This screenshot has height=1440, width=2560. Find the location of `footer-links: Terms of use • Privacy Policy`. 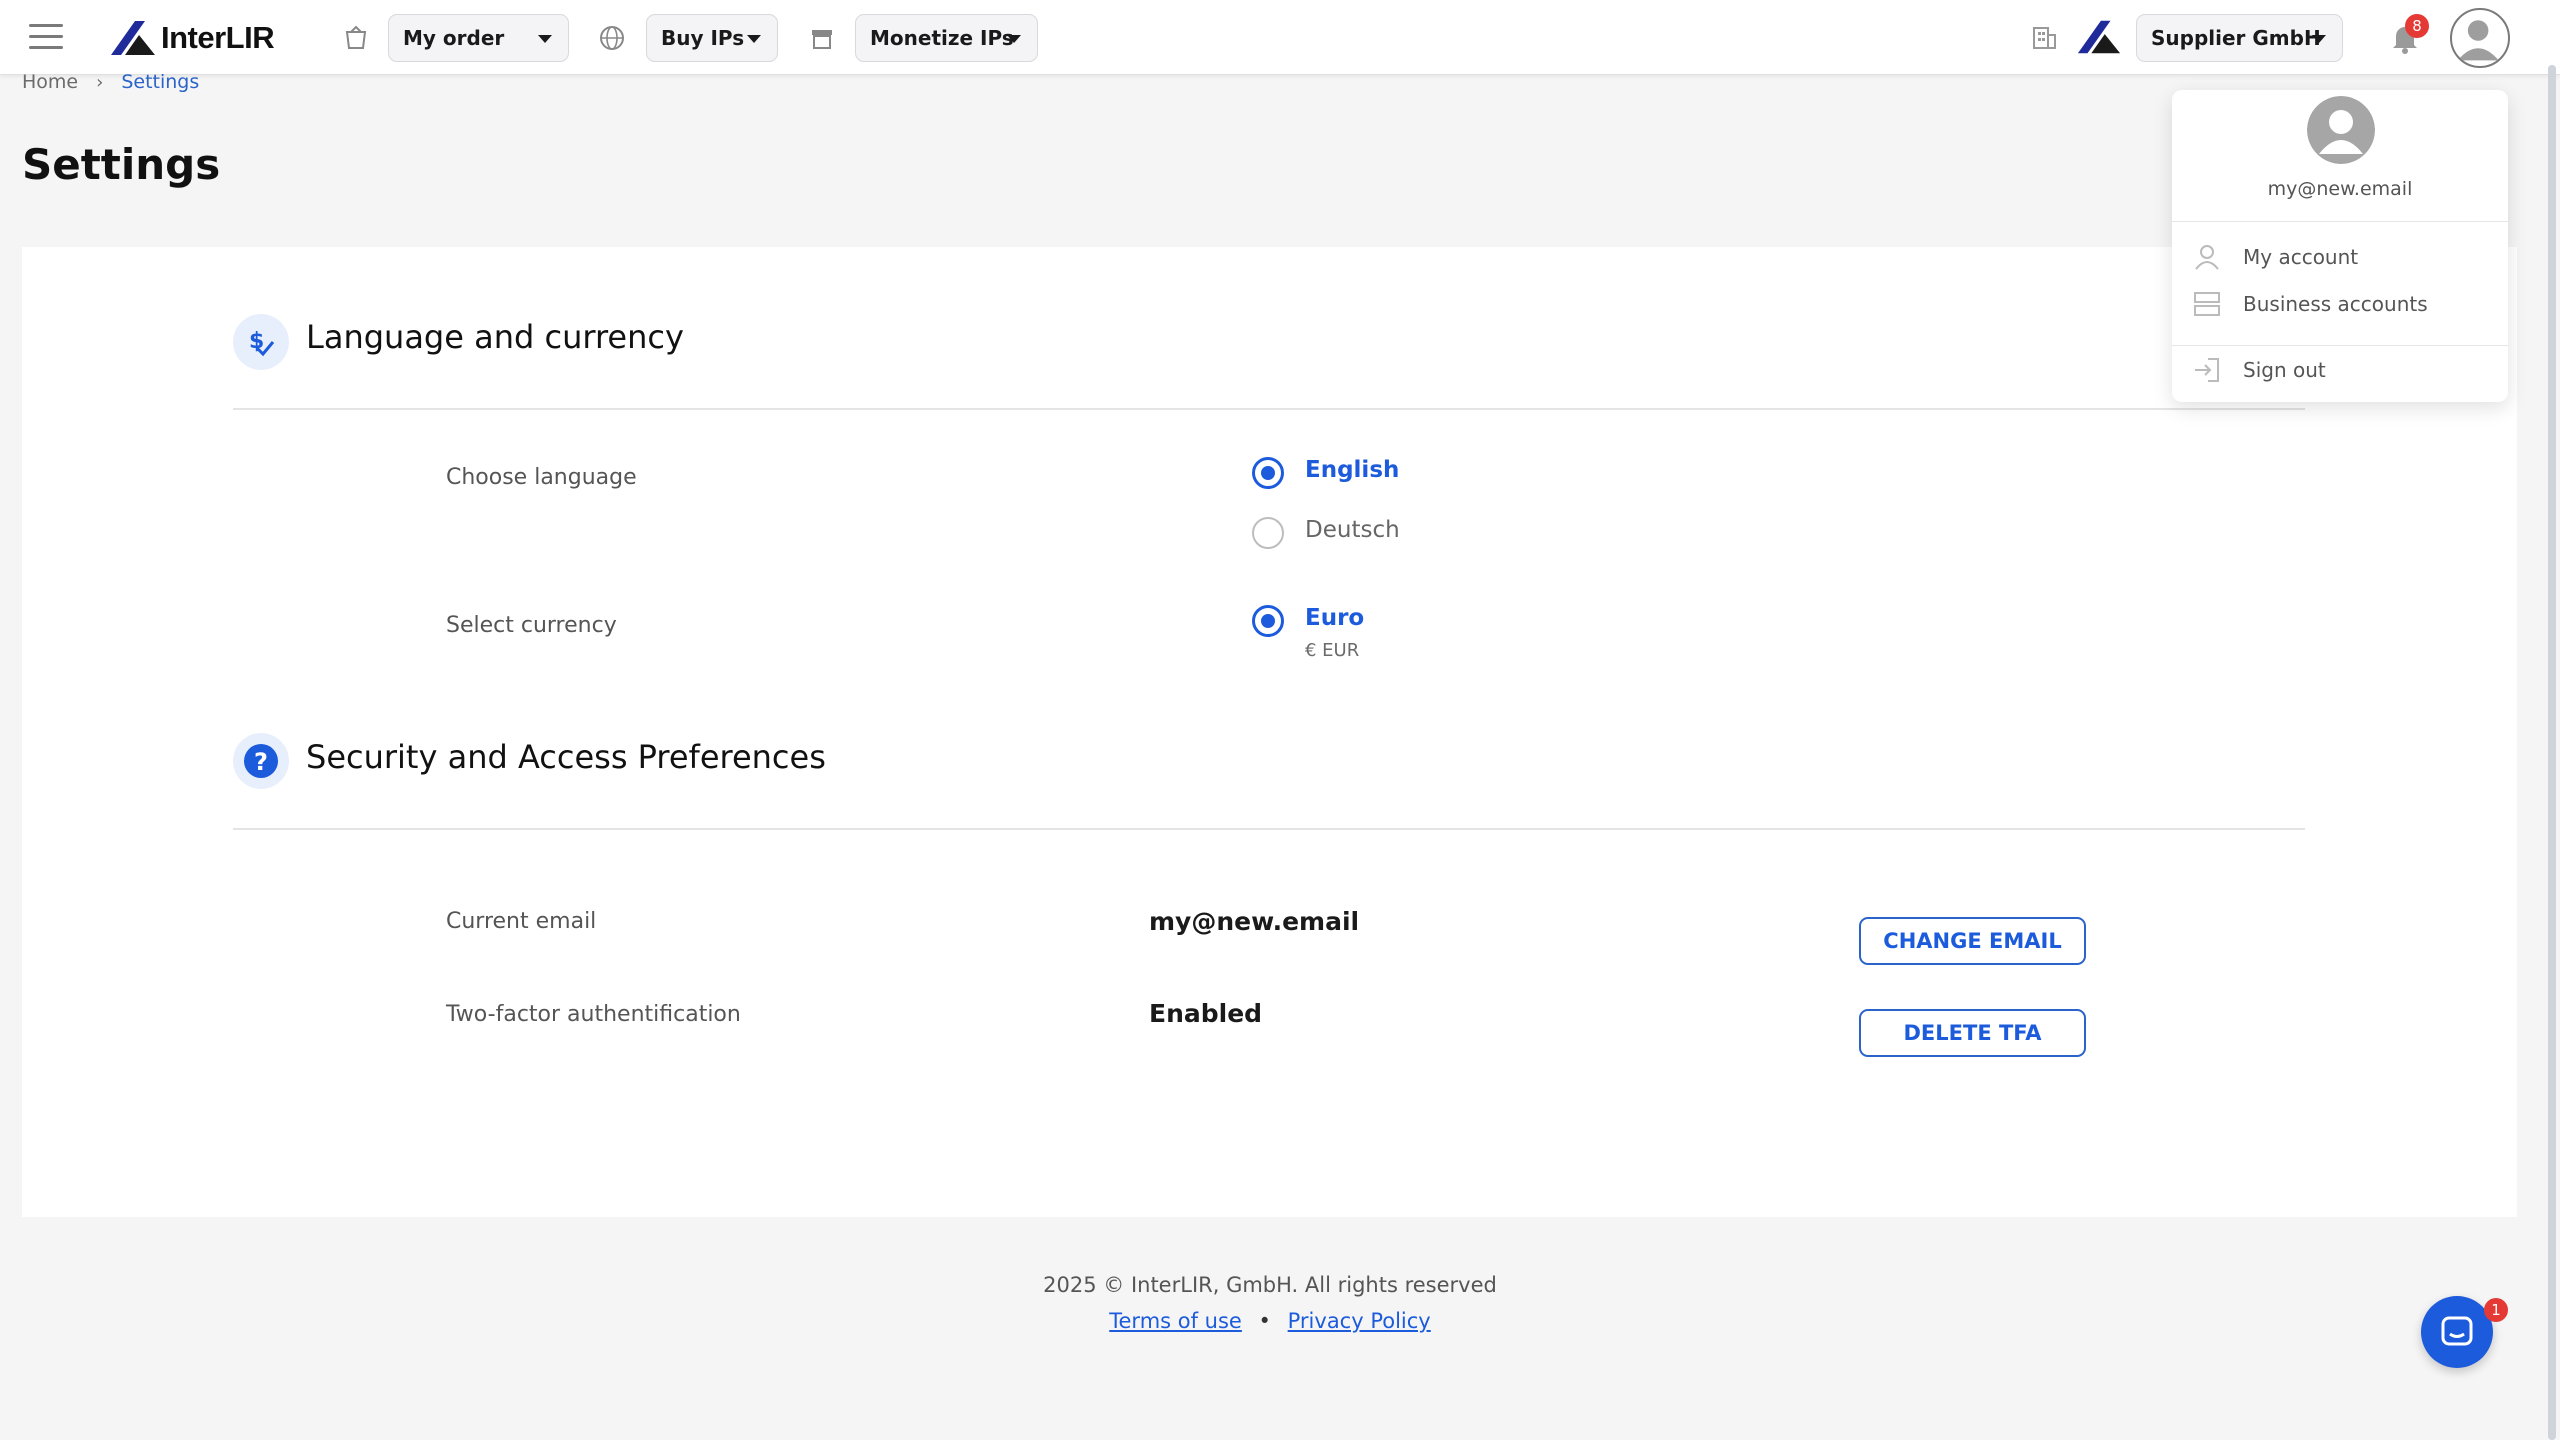

footer-links: Terms of use • Privacy Policy is located at coordinates (1270, 1321).